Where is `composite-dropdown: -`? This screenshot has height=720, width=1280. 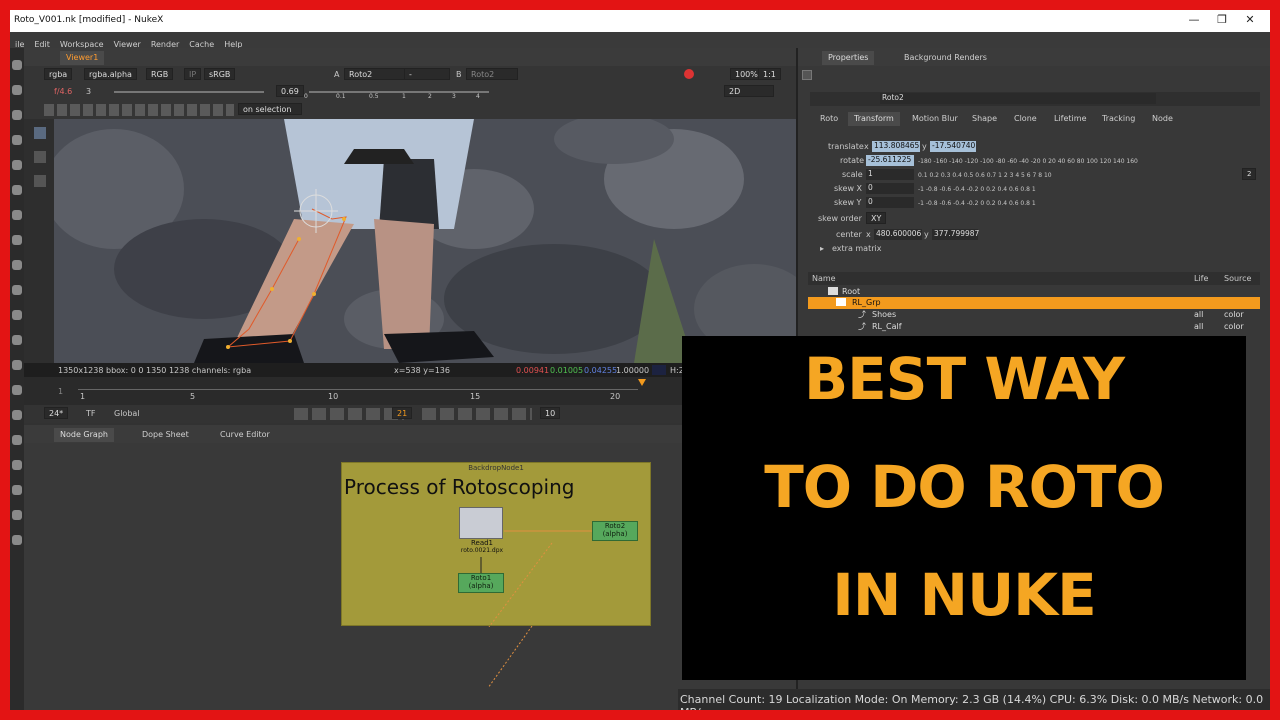
composite-dropdown: - is located at coordinates (427, 74).